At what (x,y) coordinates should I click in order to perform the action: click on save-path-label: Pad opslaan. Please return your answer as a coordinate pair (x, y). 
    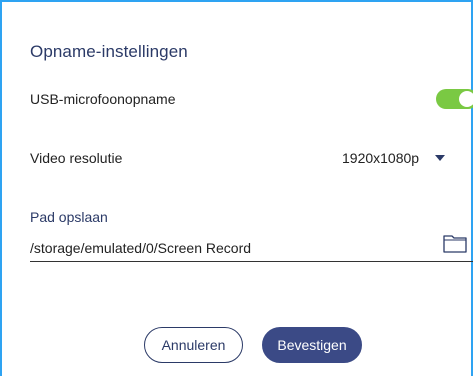
    Looking at the image, I should click on (69, 217).